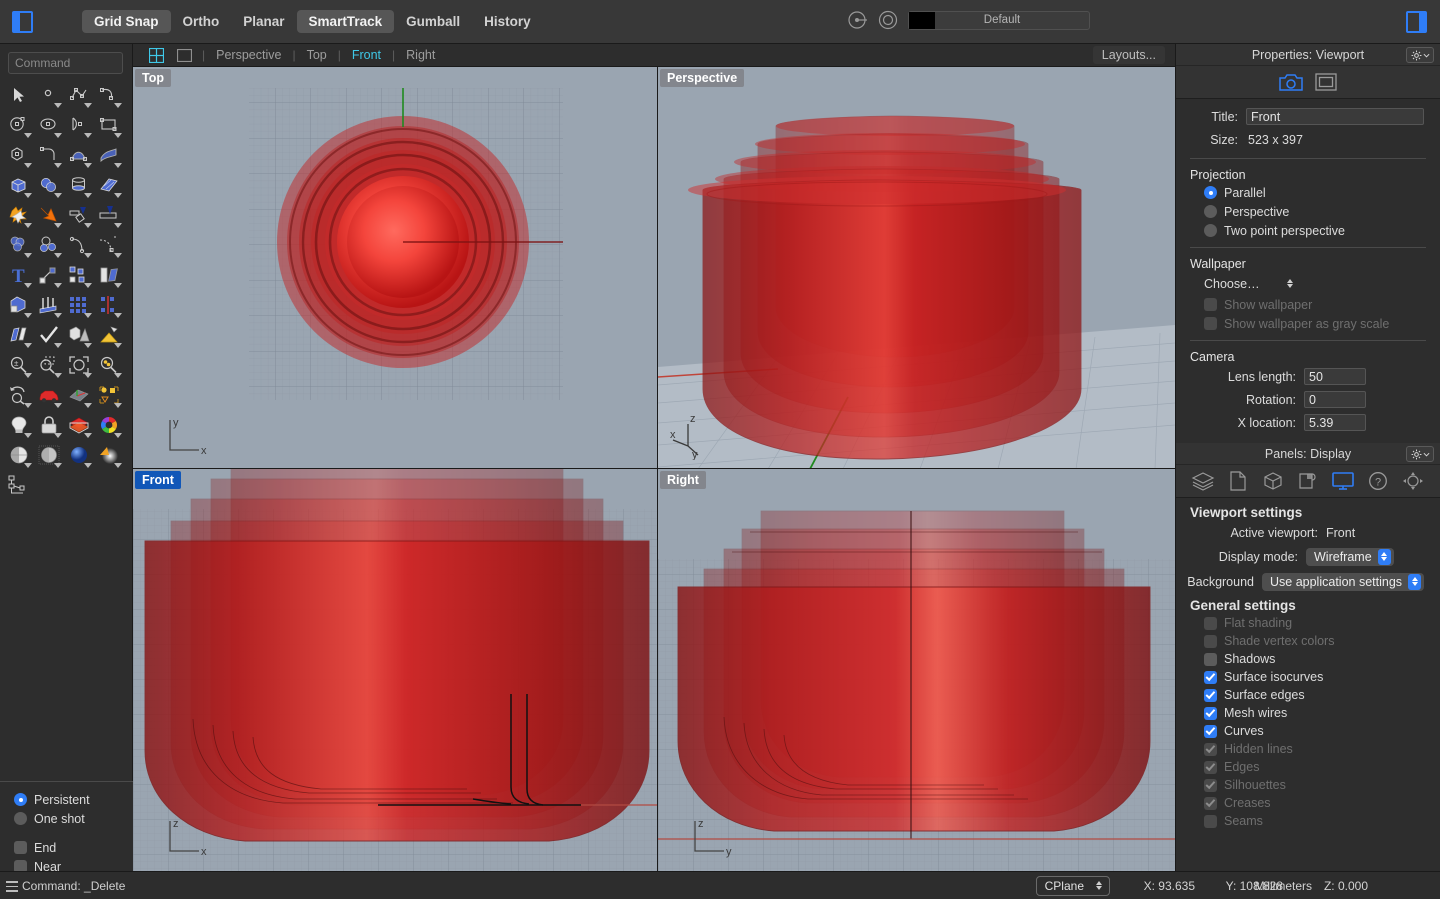 The height and width of the screenshot is (899, 1440). I want to click on setting-curves: Curves, so click(1315, 731).